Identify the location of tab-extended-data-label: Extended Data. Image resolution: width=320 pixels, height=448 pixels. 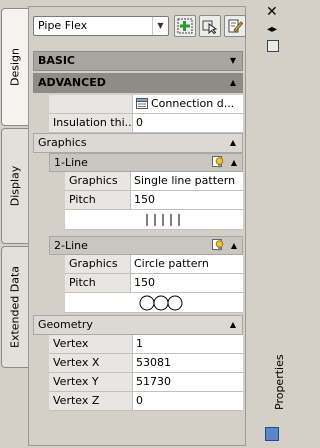
(15, 307).